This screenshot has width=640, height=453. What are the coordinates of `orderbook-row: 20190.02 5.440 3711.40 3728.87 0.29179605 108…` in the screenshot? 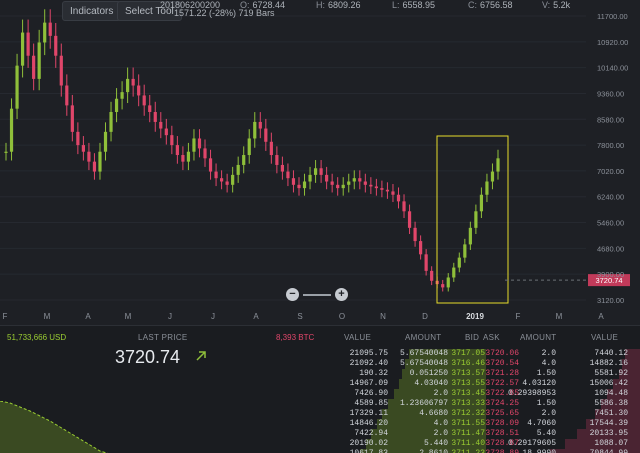 It's located at (480, 444).